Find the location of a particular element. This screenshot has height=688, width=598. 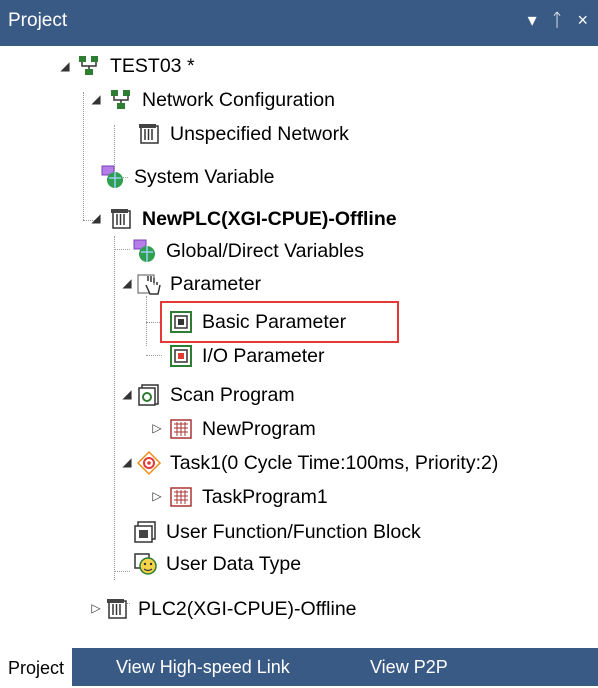

tree-node-io-parameter: I/O Parameter is located at coordinates (246, 356).